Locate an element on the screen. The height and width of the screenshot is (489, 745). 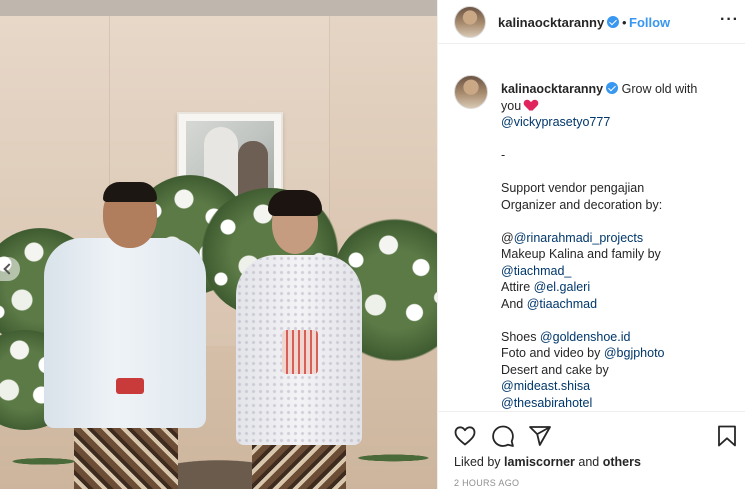
caption-line: Organizer and decoration by: is located at coordinates (617, 205).